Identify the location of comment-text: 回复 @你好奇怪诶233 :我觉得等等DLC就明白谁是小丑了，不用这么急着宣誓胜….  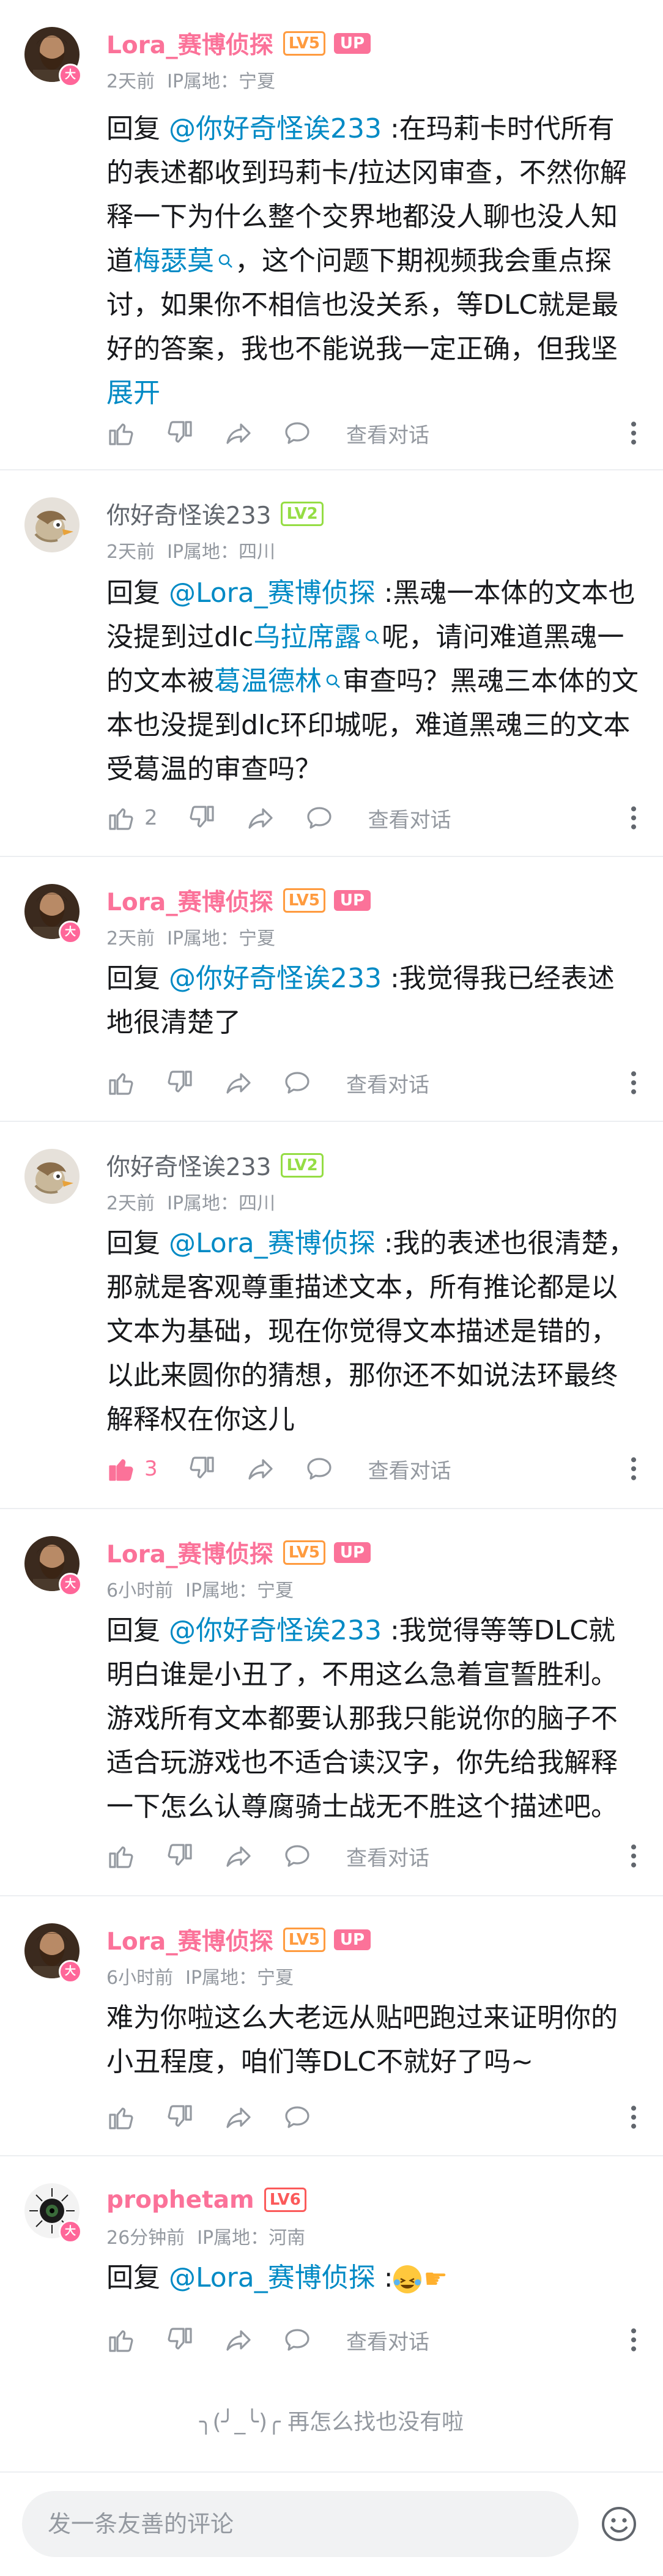
(372, 1719).